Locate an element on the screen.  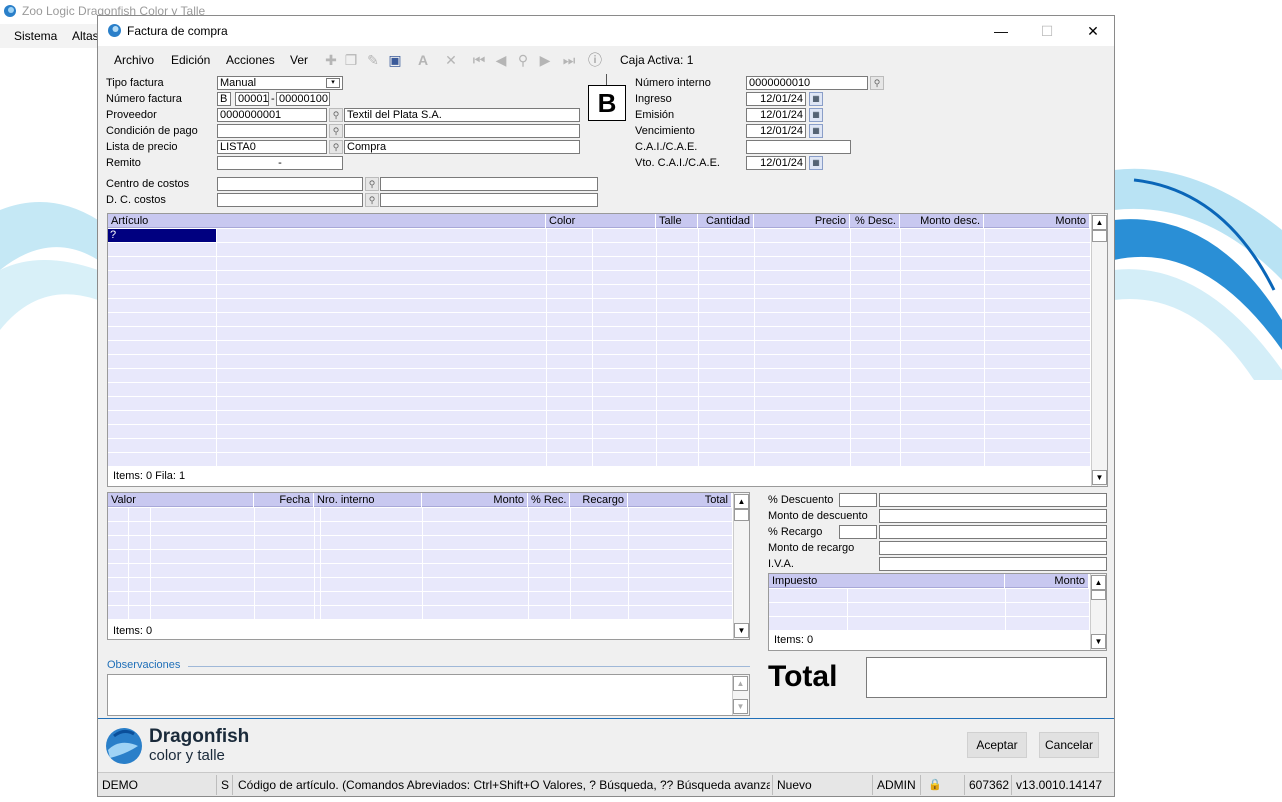
col-fecha: Fecha is located at coordinates (284, 500).